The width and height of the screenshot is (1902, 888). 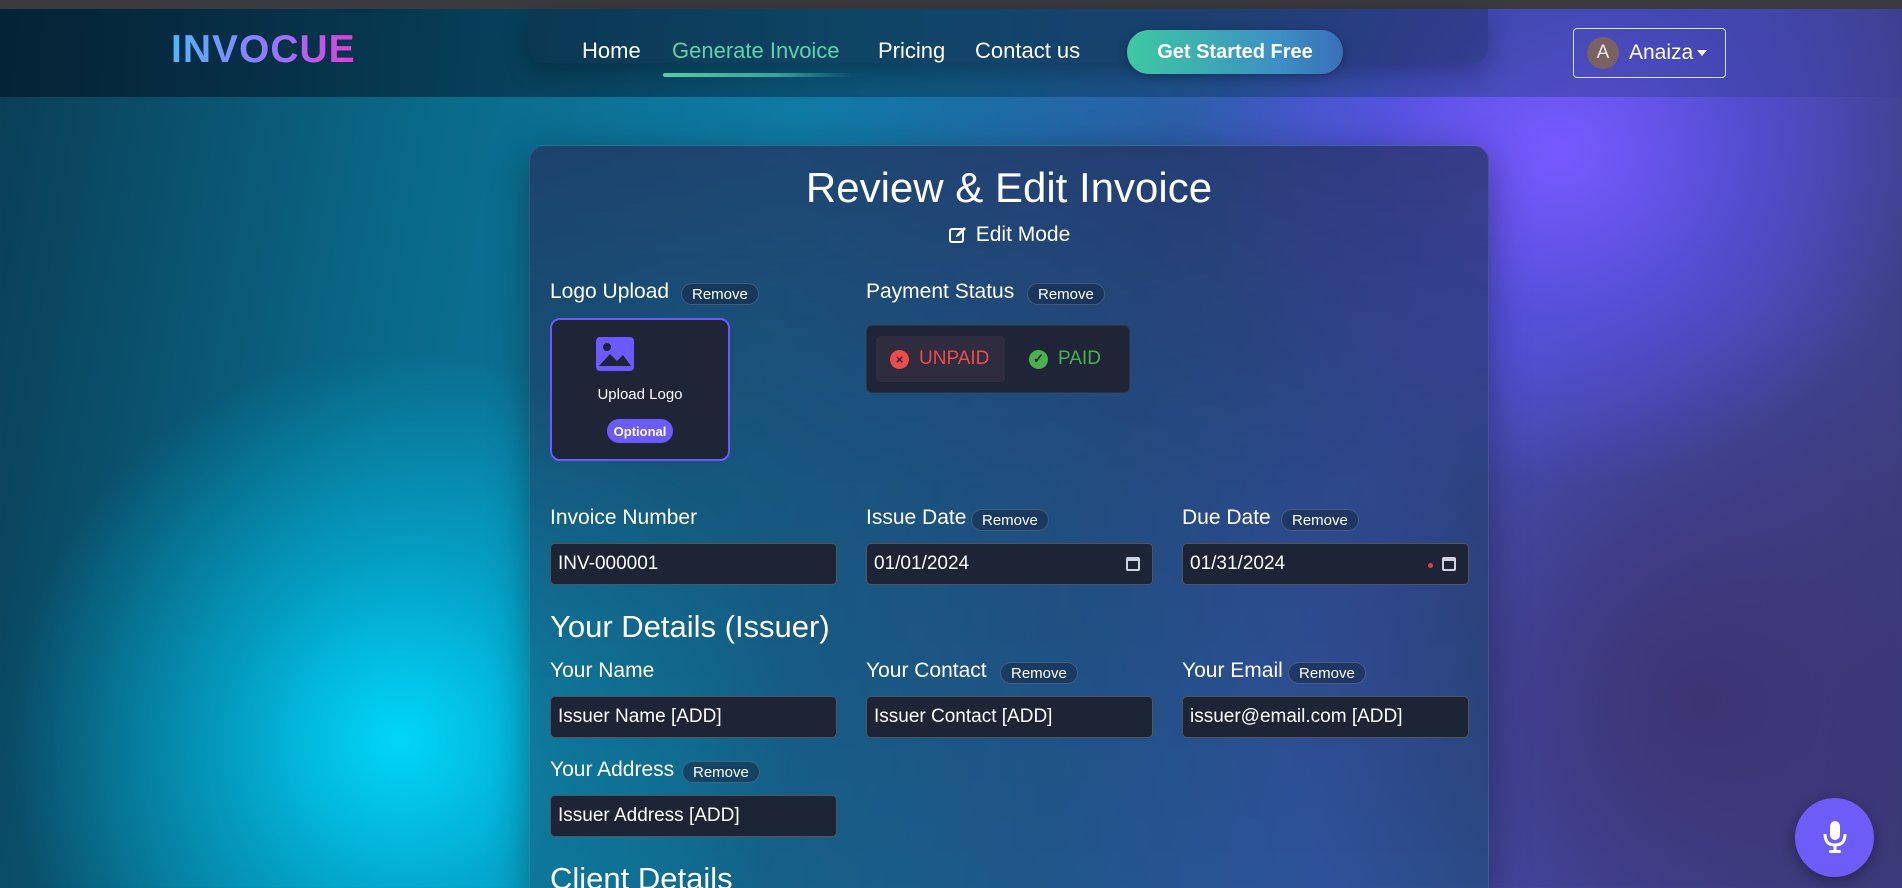 I want to click on nav-contact-us: Contact us, so click(x=1027, y=51).